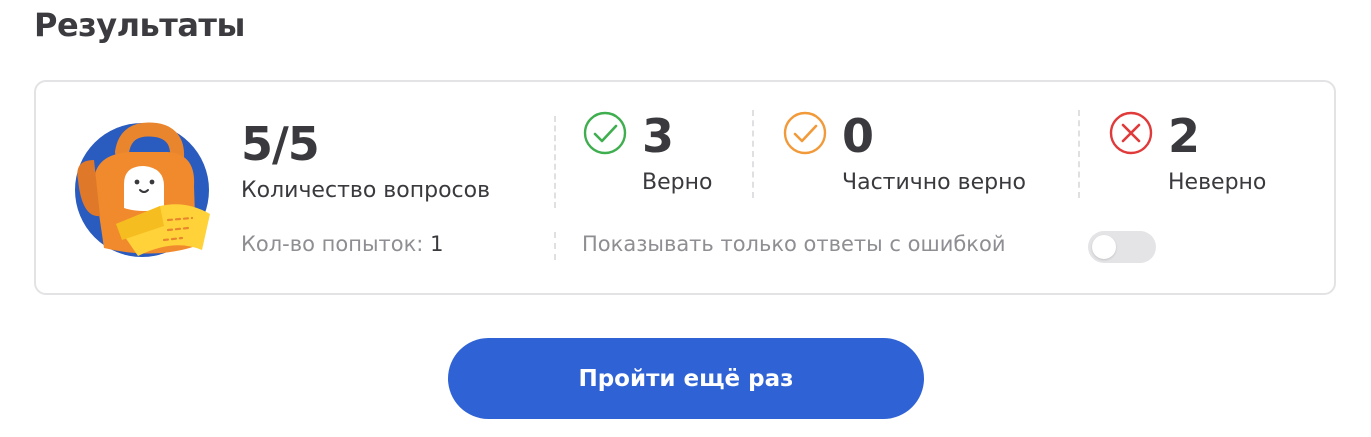  I want to click on incorrect-count: 2, so click(1184, 136).